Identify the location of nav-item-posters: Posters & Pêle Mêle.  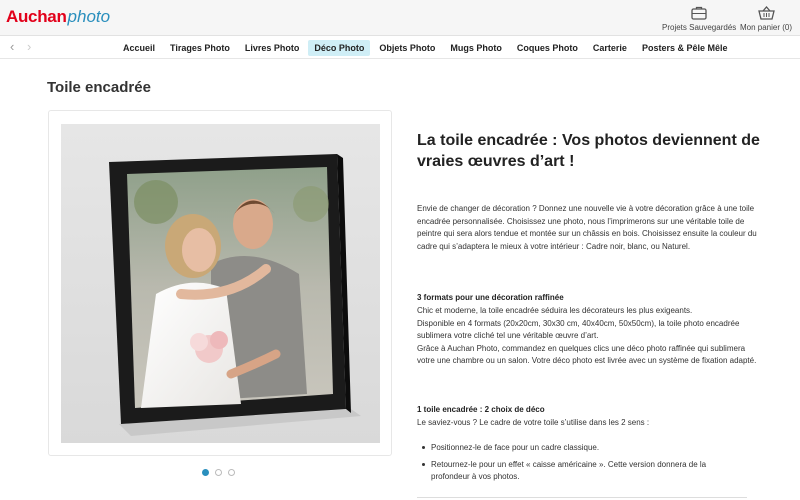
(685, 48).